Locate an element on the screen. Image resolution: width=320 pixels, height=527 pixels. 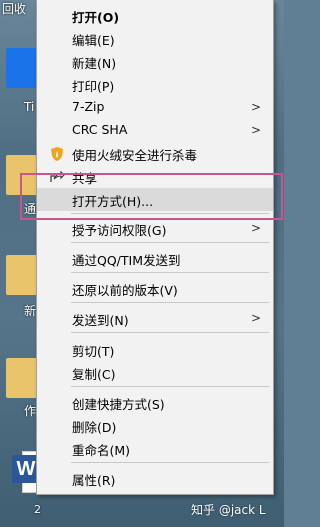
menu-item-copy: 复制(C) is located at coordinates (155, 372).